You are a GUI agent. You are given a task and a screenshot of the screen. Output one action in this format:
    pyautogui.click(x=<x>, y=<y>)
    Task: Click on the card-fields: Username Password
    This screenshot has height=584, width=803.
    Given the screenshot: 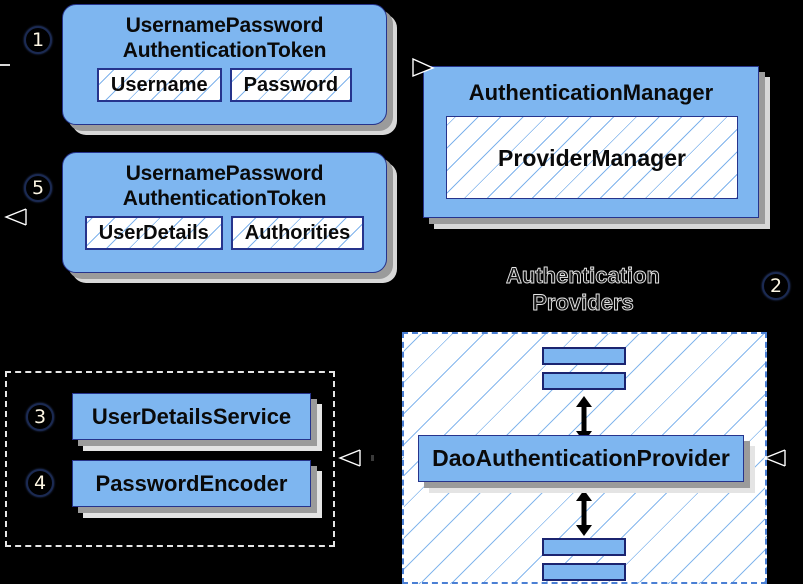 What is the action you would take?
    pyautogui.click(x=224, y=87)
    